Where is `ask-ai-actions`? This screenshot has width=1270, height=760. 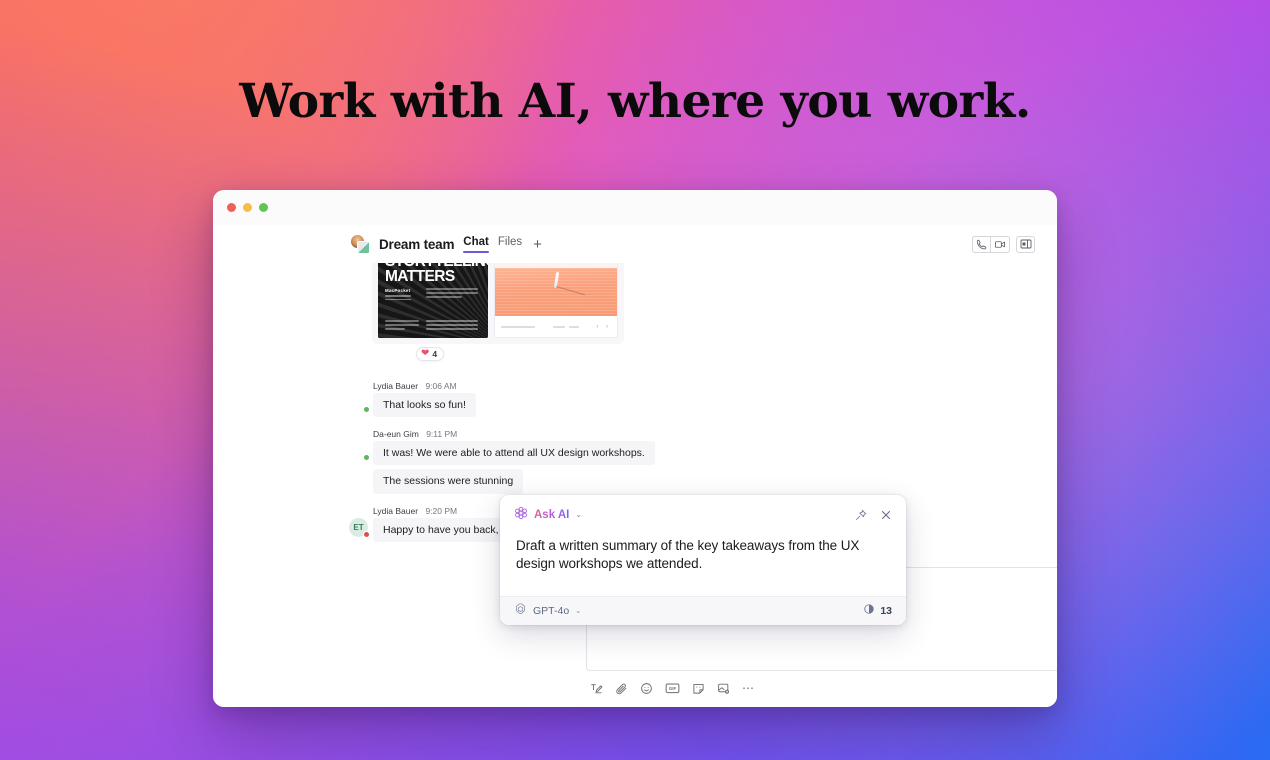
ask-ai-actions is located at coordinates (873, 515).